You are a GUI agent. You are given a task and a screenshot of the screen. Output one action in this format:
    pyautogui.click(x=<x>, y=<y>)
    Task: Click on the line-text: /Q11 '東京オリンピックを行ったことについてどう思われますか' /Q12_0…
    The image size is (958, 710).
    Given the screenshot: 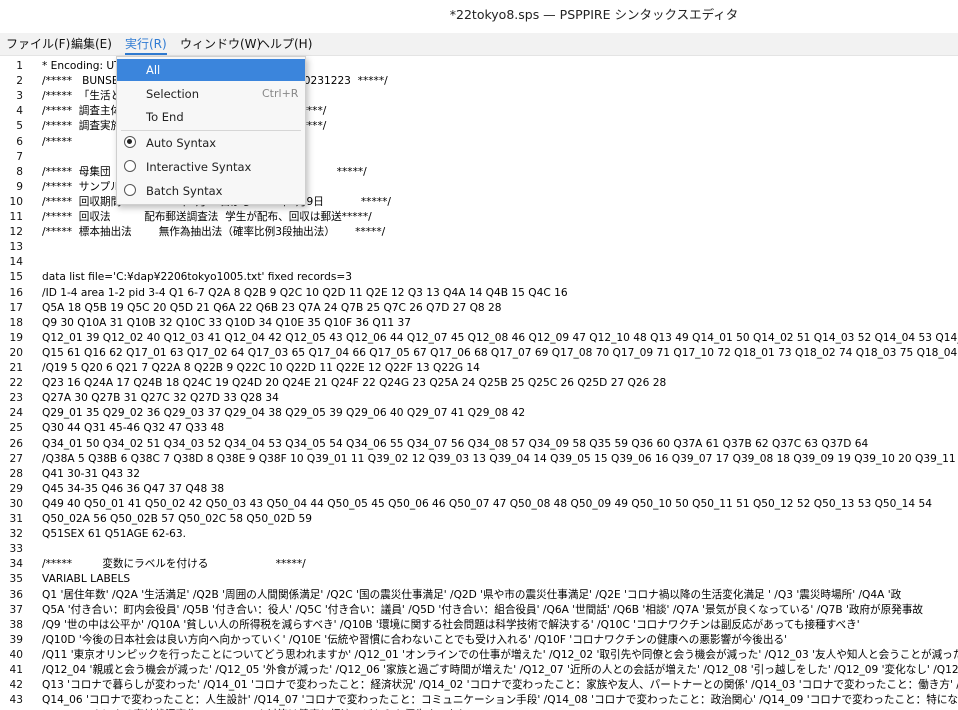 What is the action you would take?
    pyautogui.click(x=500, y=654)
    